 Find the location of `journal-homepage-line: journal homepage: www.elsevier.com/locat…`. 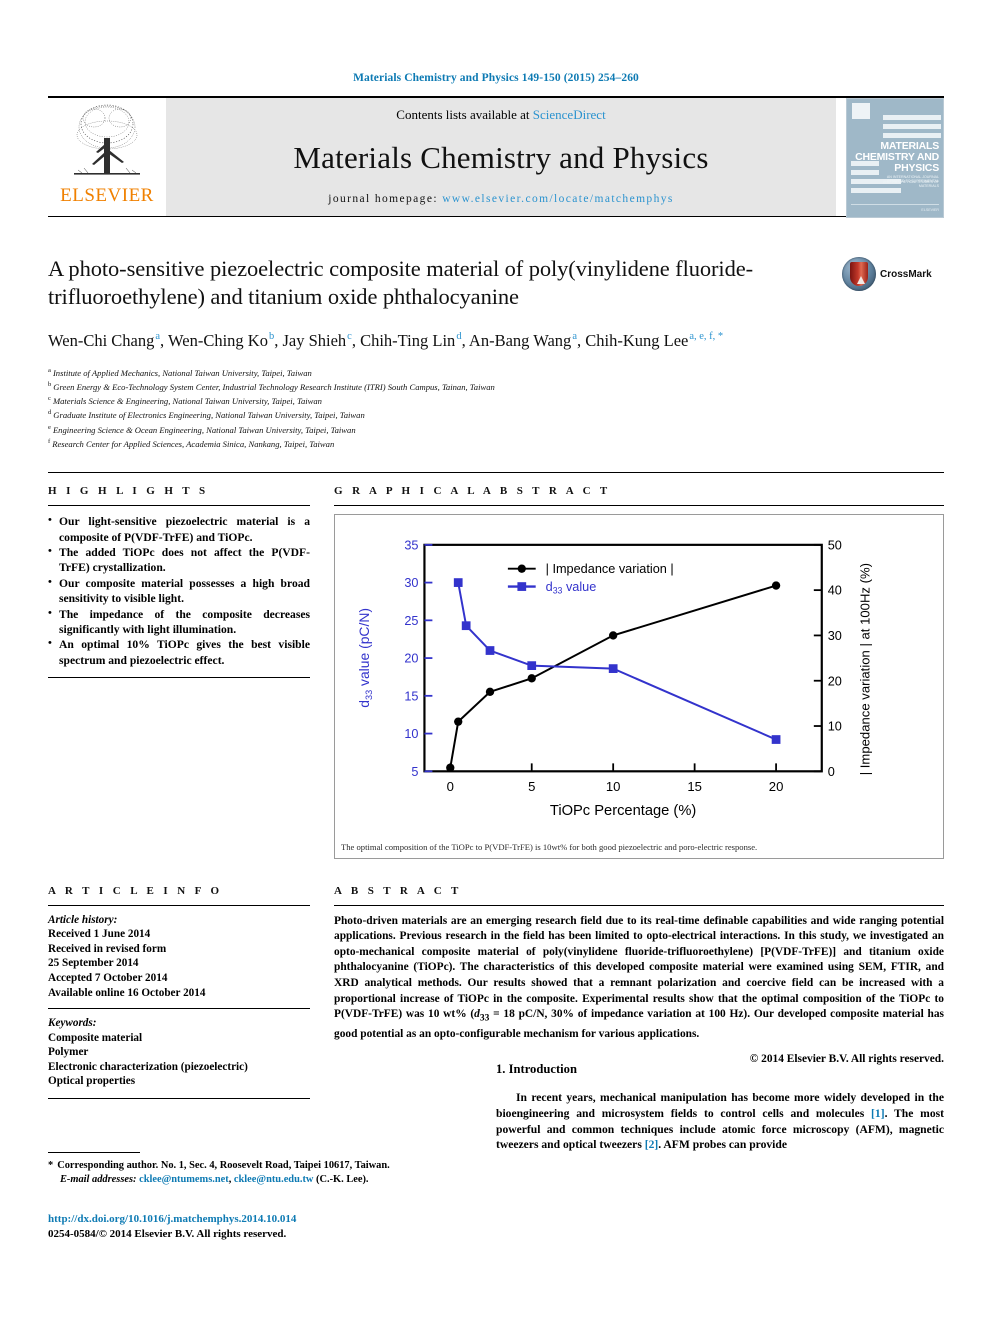

journal-homepage-line: journal homepage: www.elsevier.com/locat… is located at coordinates (501, 199).